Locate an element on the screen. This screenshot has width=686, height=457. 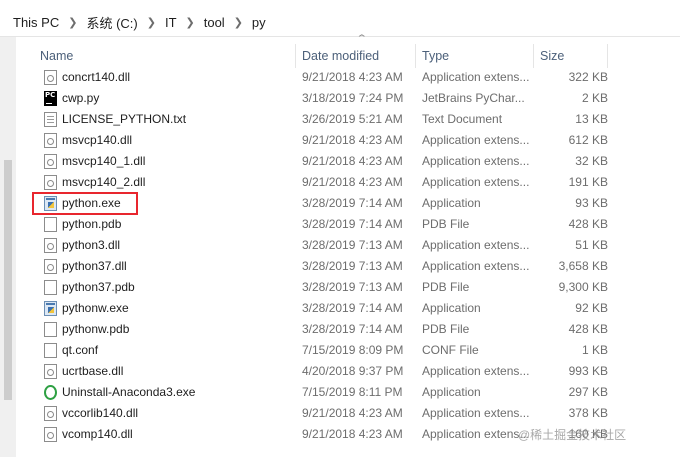
column-header-type: Type is located at coordinates (475, 56).